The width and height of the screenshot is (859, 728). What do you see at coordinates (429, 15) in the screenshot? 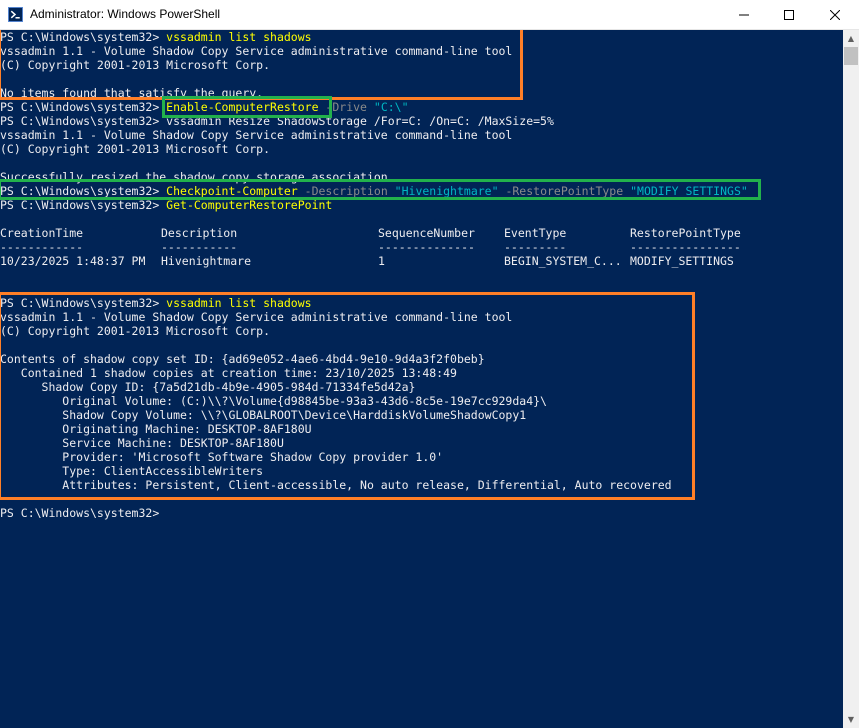
I see `title-bar: Administrator: Windows PowerShell` at bounding box center [429, 15].